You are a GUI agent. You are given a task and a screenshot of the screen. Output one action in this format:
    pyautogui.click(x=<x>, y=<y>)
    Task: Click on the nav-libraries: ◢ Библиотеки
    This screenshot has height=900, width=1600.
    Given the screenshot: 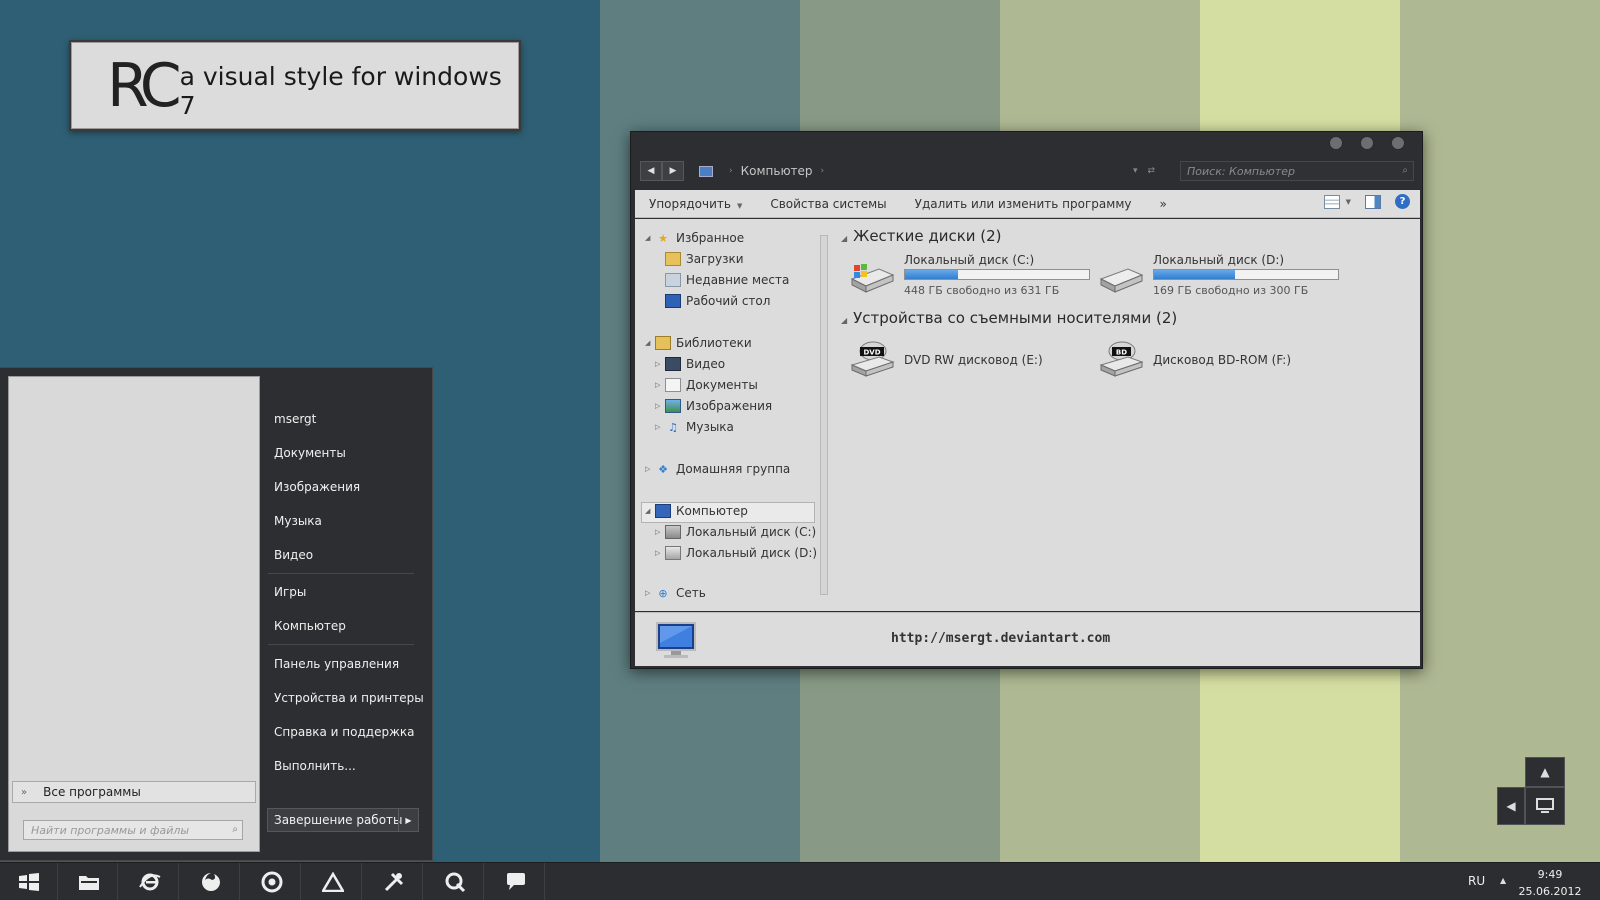 What is the action you would take?
    pyautogui.click(x=698, y=343)
    